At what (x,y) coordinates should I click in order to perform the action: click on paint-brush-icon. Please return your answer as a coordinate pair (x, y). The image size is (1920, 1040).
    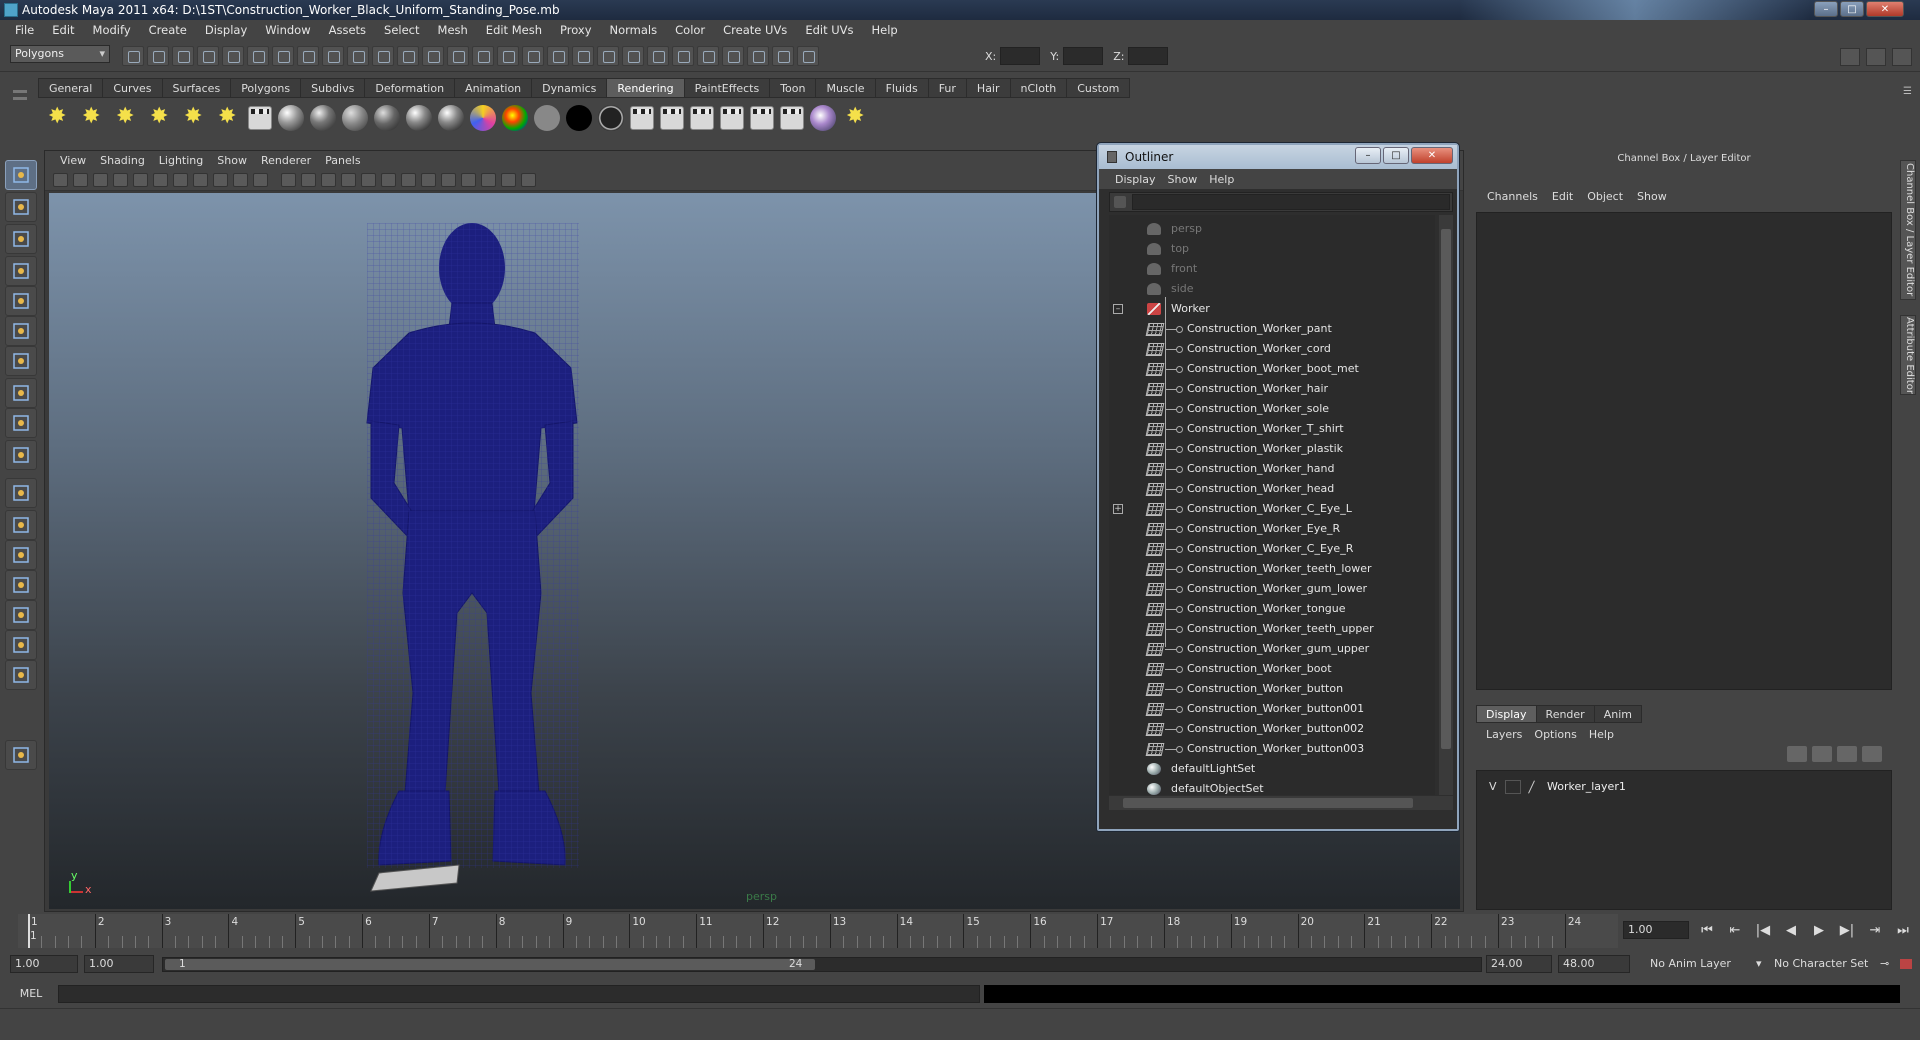
    Looking at the image, I should click on (856, 118).